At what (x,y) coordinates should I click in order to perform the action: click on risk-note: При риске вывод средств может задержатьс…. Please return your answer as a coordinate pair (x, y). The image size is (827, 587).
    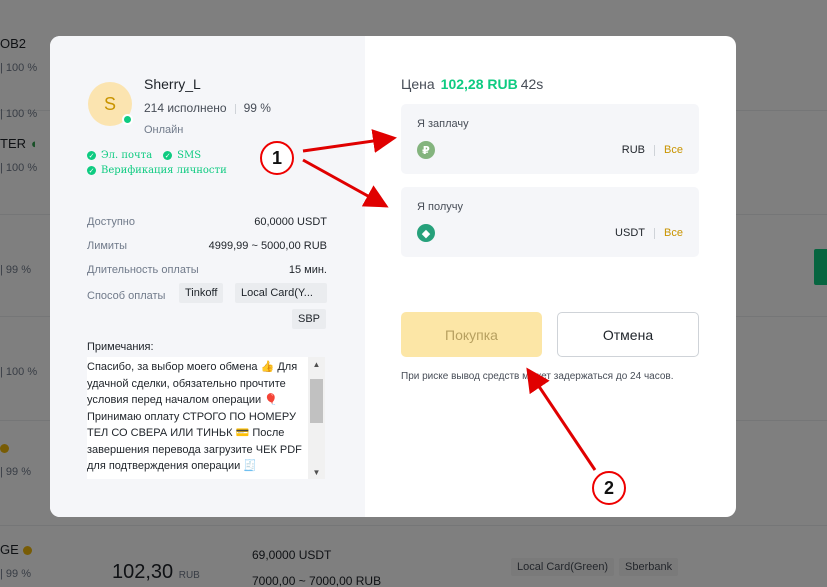
    Looking at the image, I should click on (537, 376).